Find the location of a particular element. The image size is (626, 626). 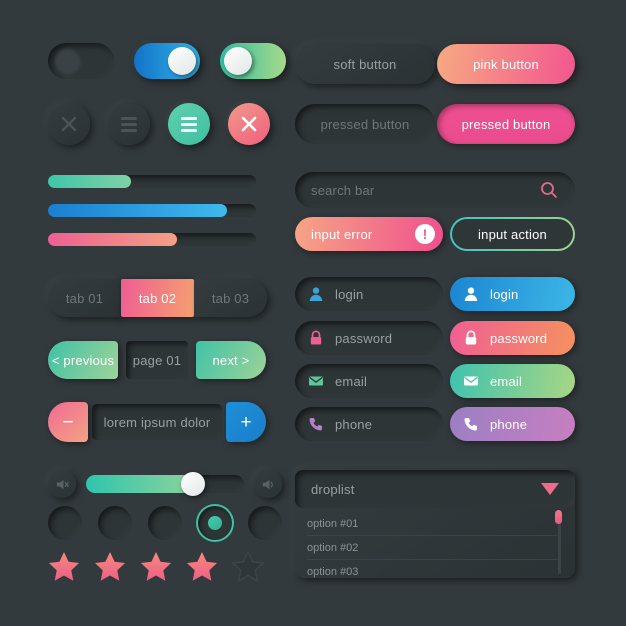

input-action: input action is located at coordinates (512, 234).